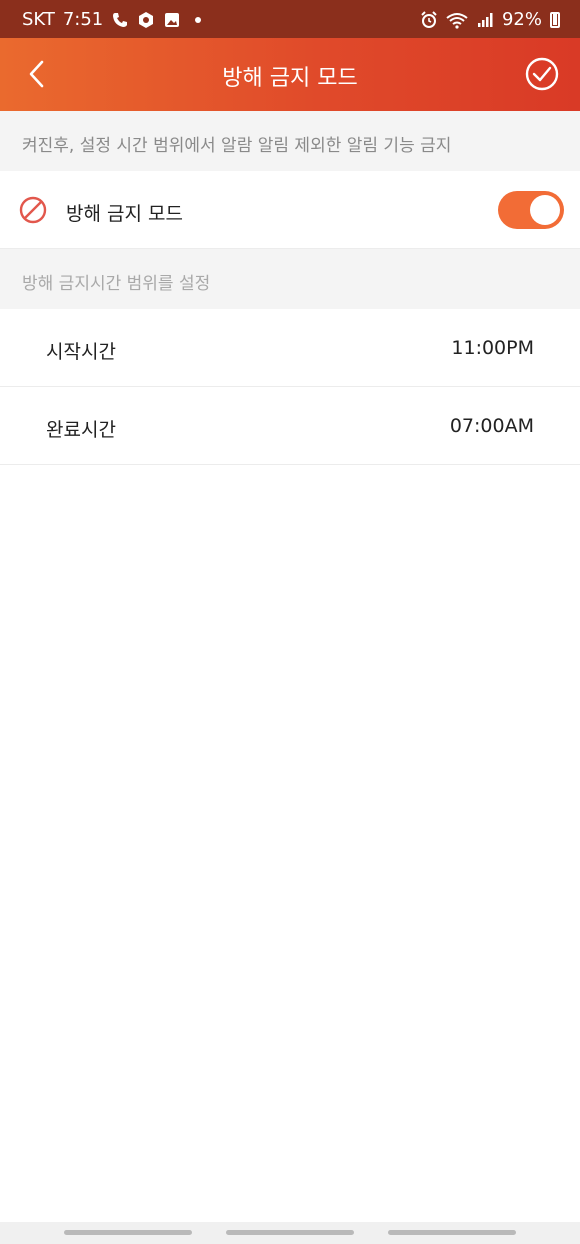  What do you see at coordinates (38, 19) in the screenshot?
I see `carrier-text: SKT` at bounding box center [38, 19].